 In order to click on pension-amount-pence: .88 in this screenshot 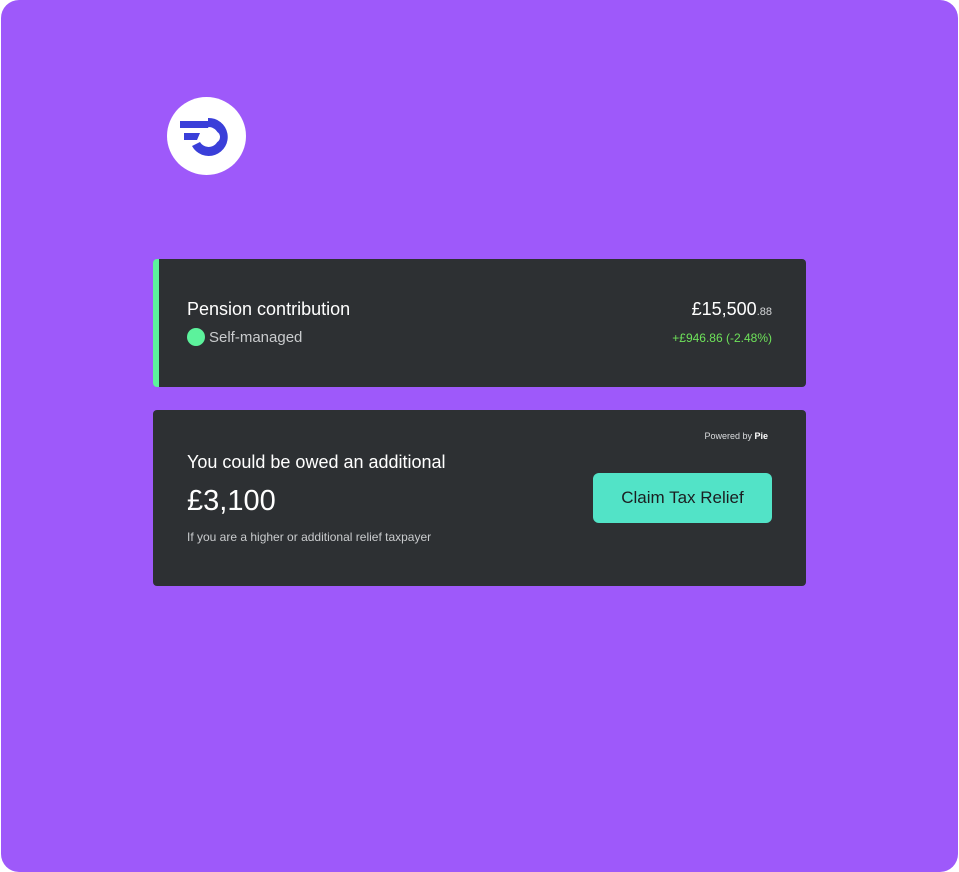, I will do `click(764, 312)`.